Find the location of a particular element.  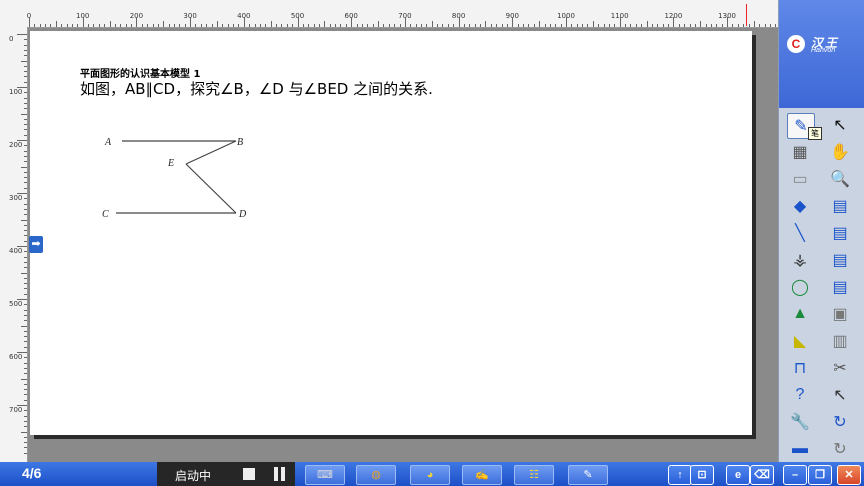

hand-icon: ✋ is located at coordinates (840, 152).